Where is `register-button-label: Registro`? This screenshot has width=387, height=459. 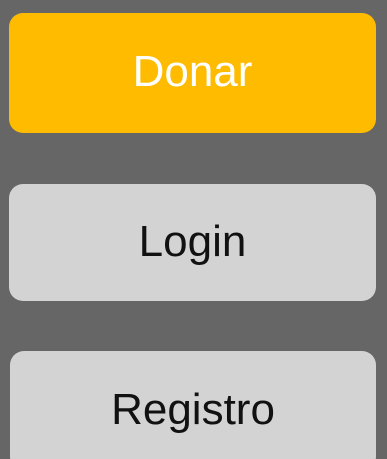 register-button-label: Registro is located at coordinates (193, 409).